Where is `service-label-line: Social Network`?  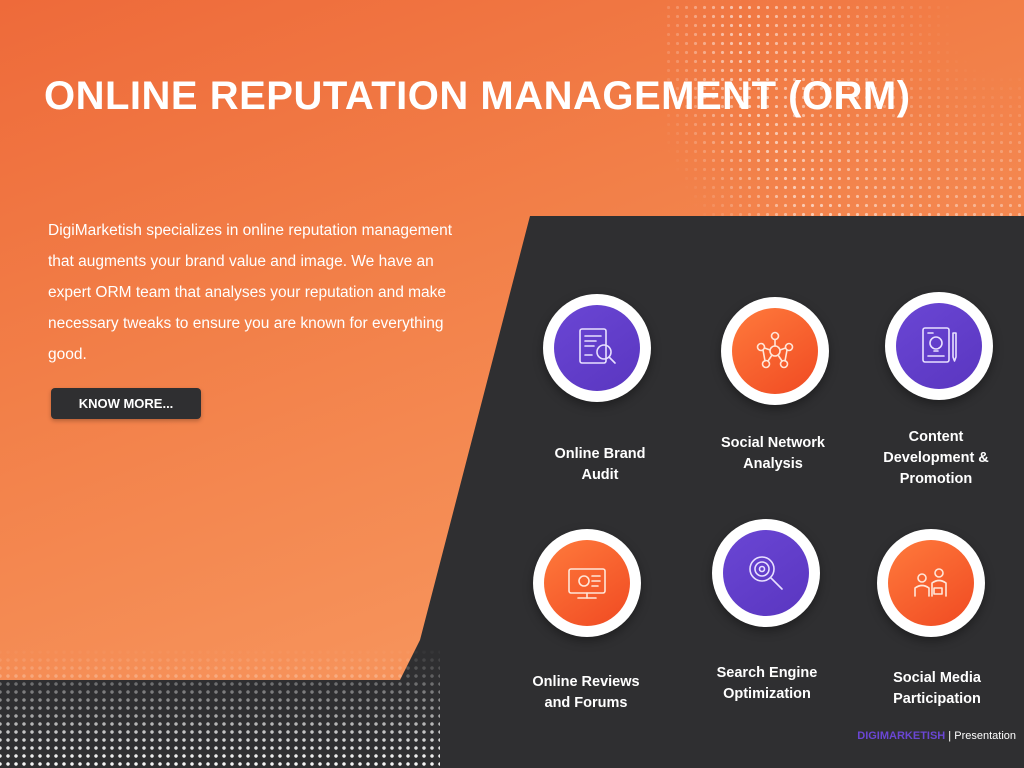 service-label-line: Social Network is located at coordinates (773, 443).